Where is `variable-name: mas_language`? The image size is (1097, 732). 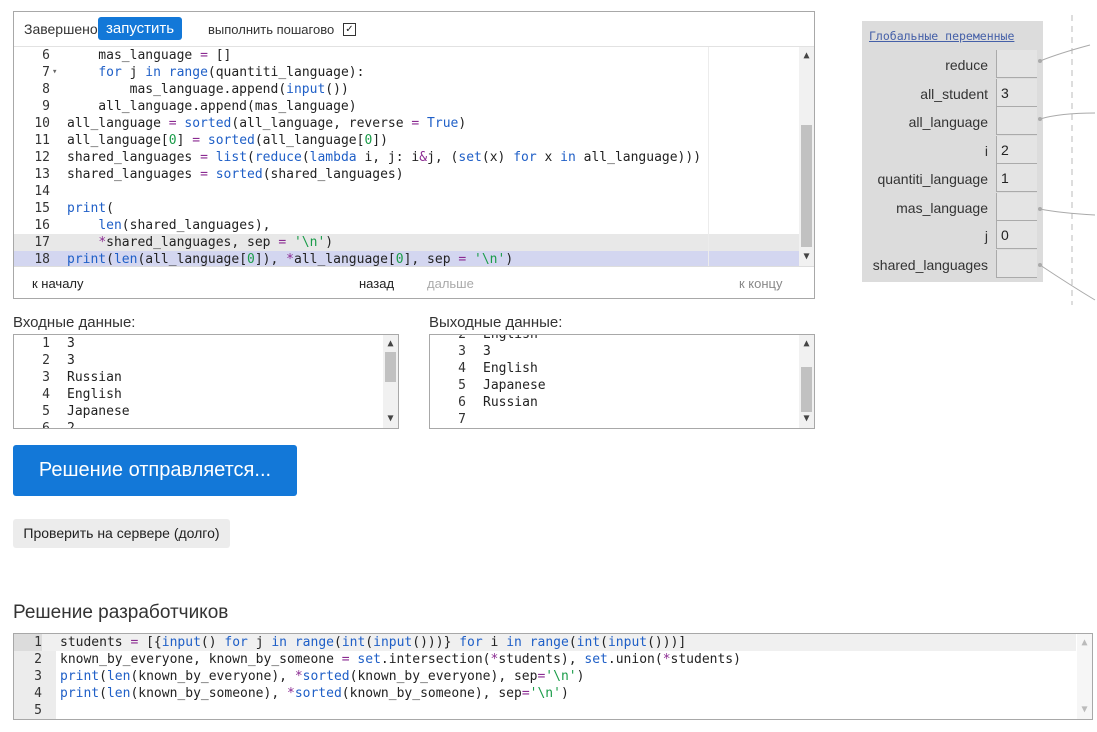
variable-name: mas_language is located at coordinates (942, 207).